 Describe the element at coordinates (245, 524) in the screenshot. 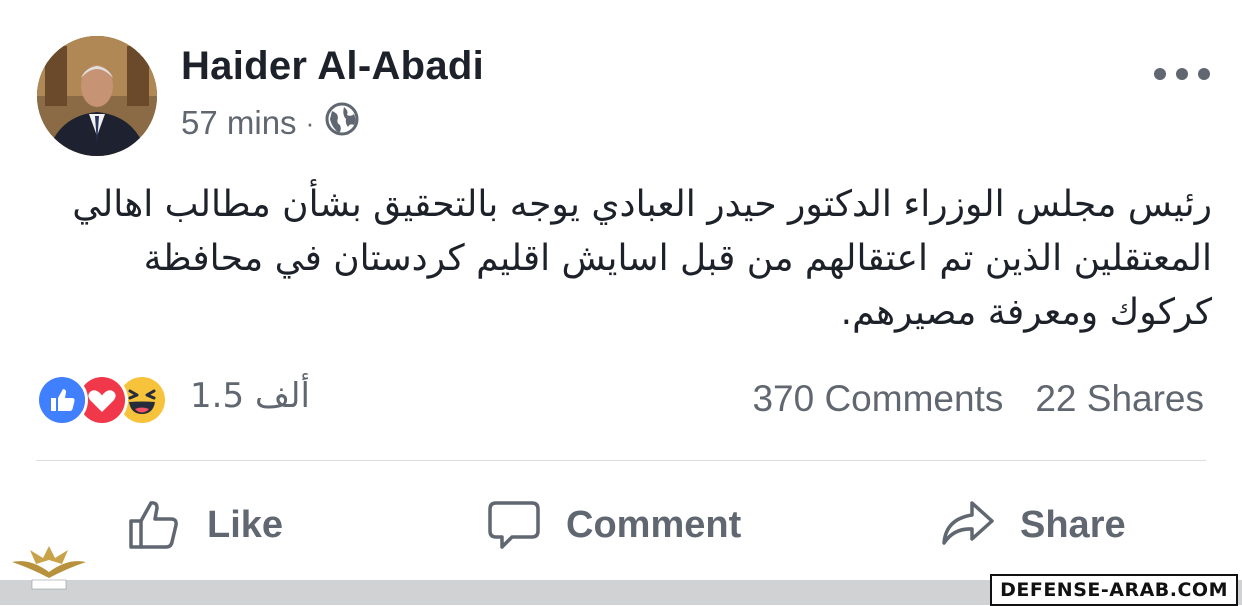

I see `like-label: Like` at that location.